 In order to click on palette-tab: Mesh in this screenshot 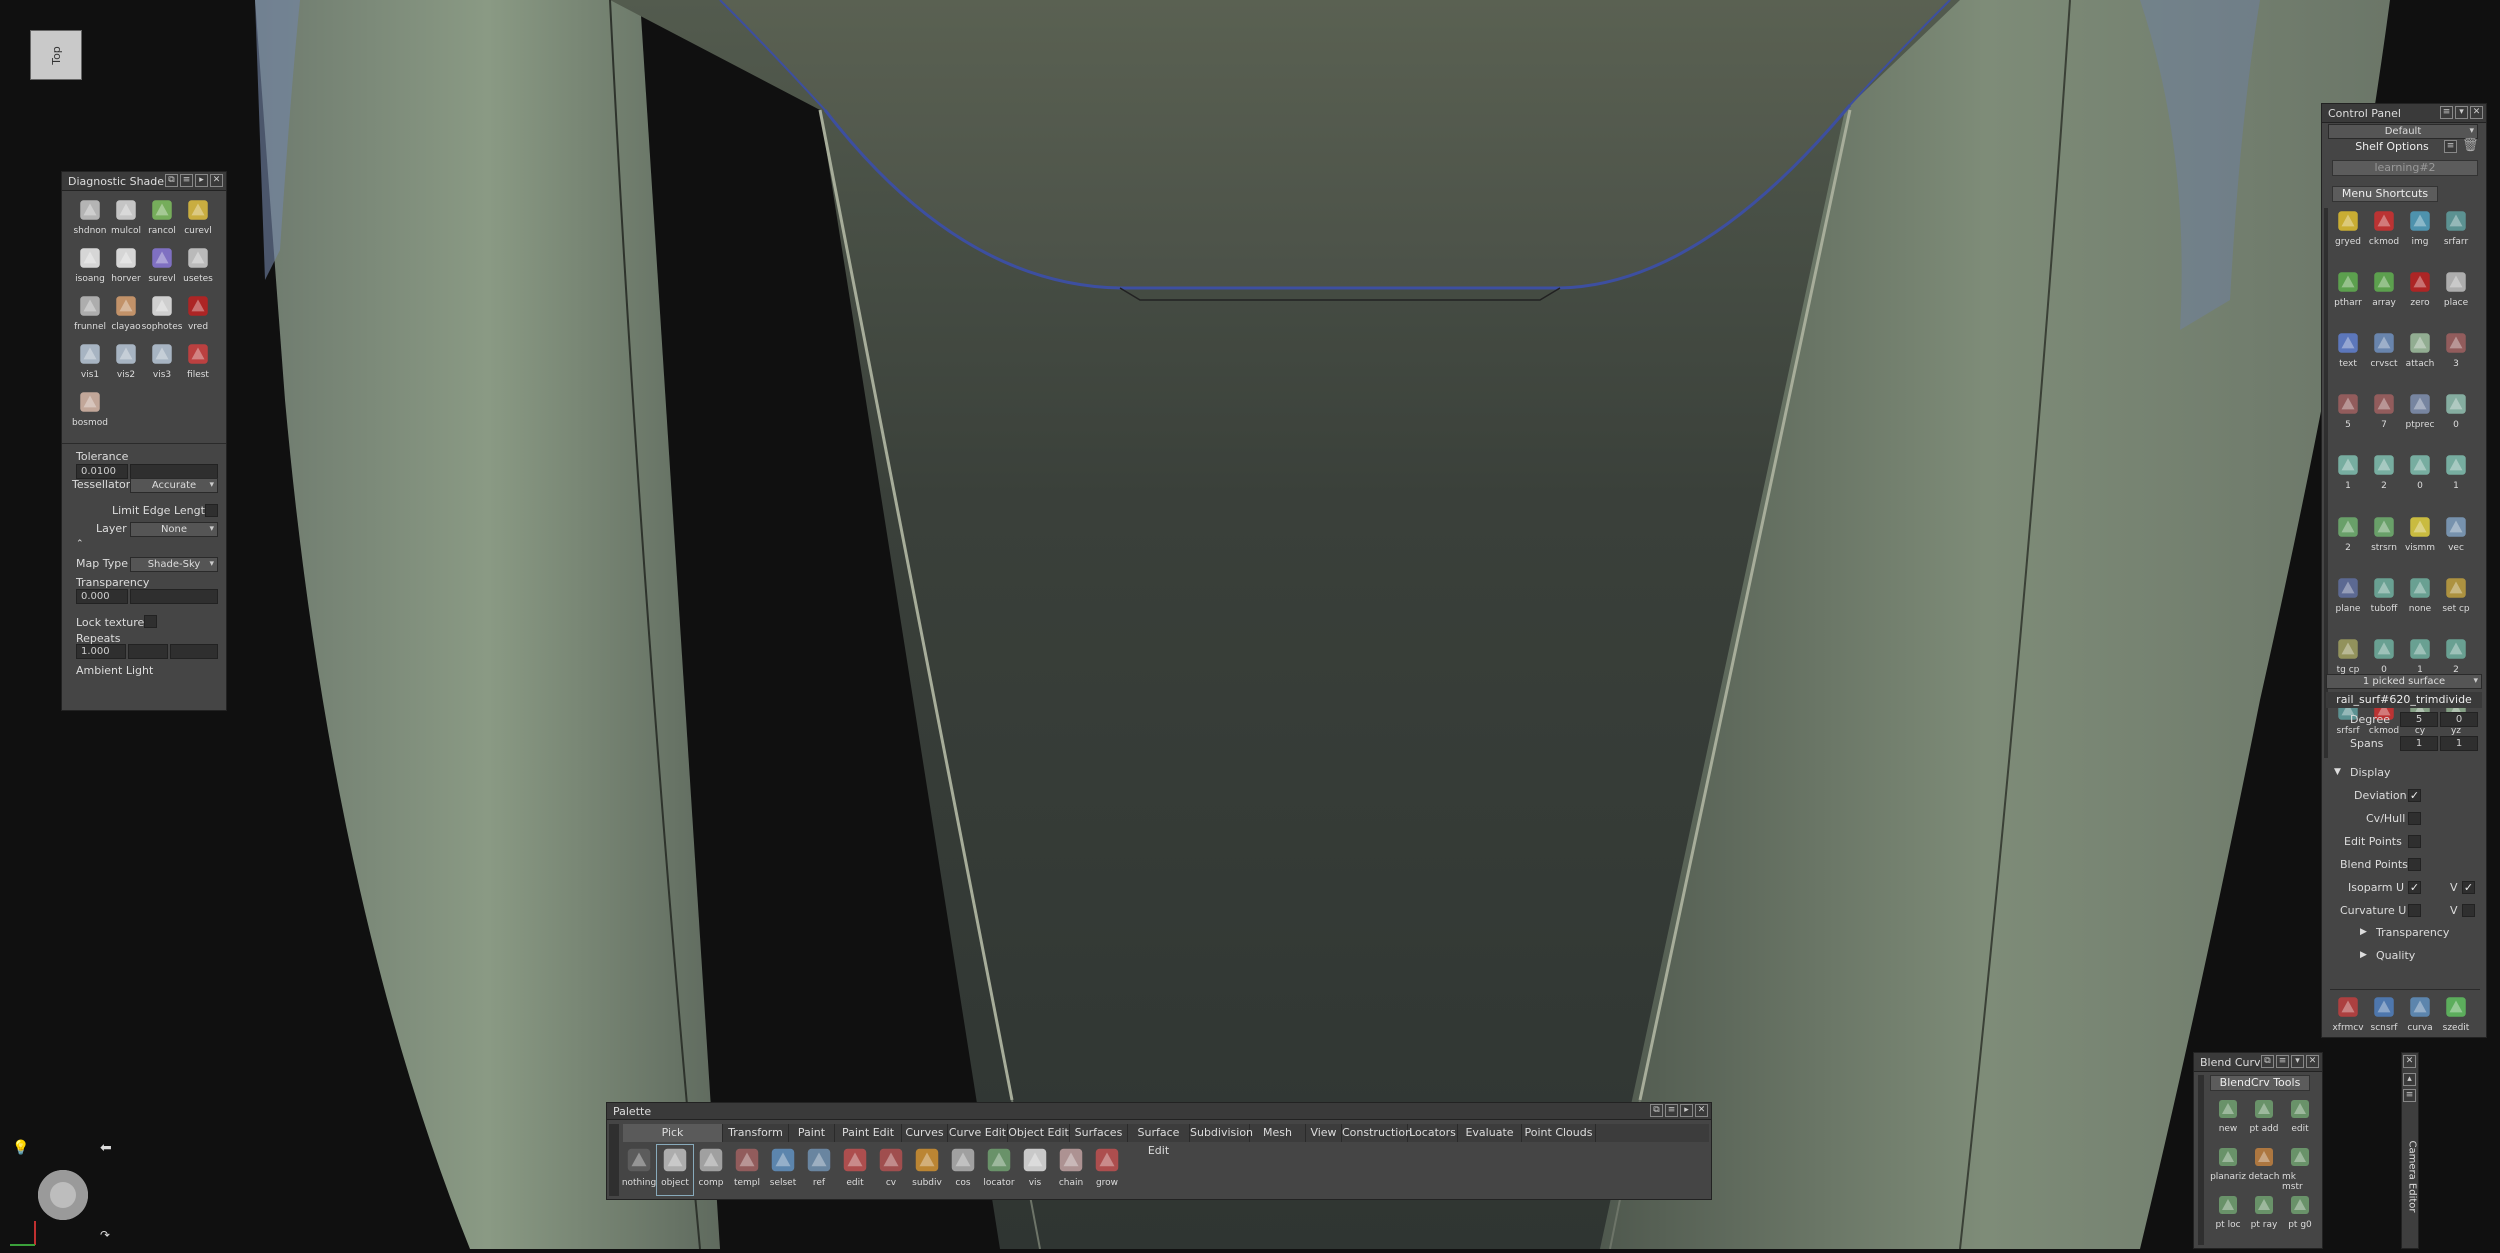, I will do `click(1278, 1133)`.